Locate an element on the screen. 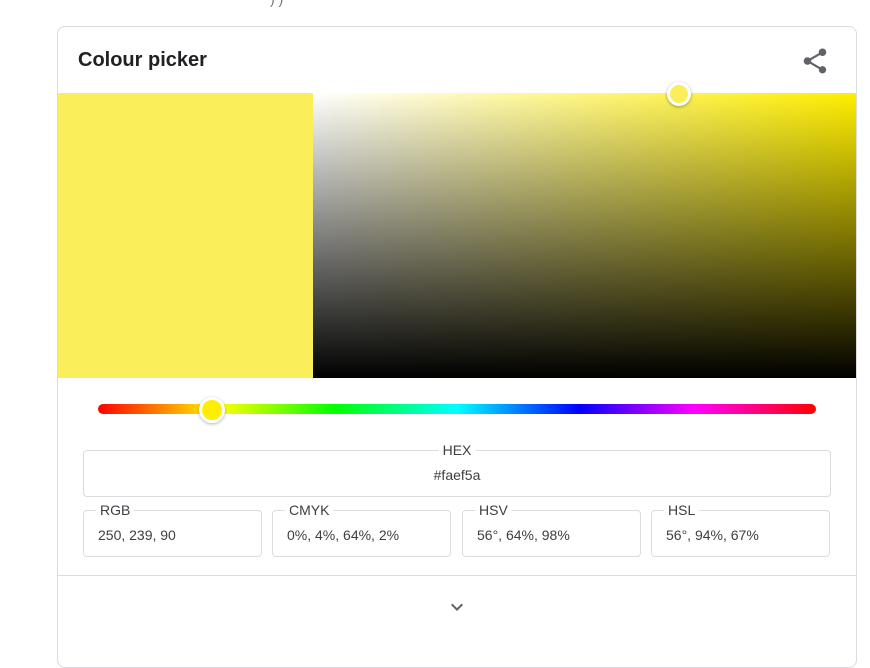 This screenshot has width=870, height=668. card-divider is located at coordinates (457, 575).